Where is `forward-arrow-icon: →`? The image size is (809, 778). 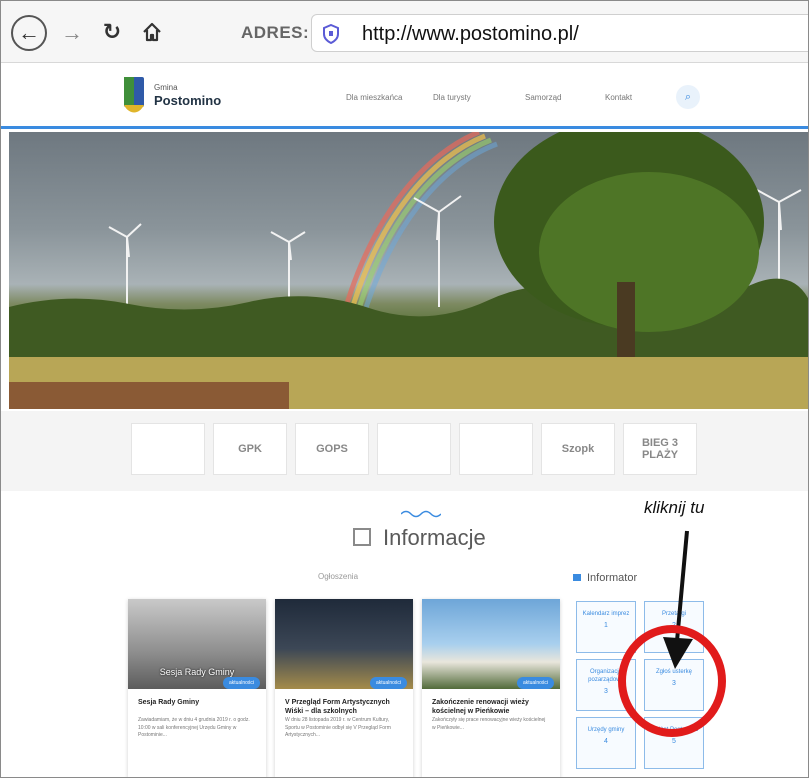 forward-arrow-icon: → is located at coordinates (72, 33).